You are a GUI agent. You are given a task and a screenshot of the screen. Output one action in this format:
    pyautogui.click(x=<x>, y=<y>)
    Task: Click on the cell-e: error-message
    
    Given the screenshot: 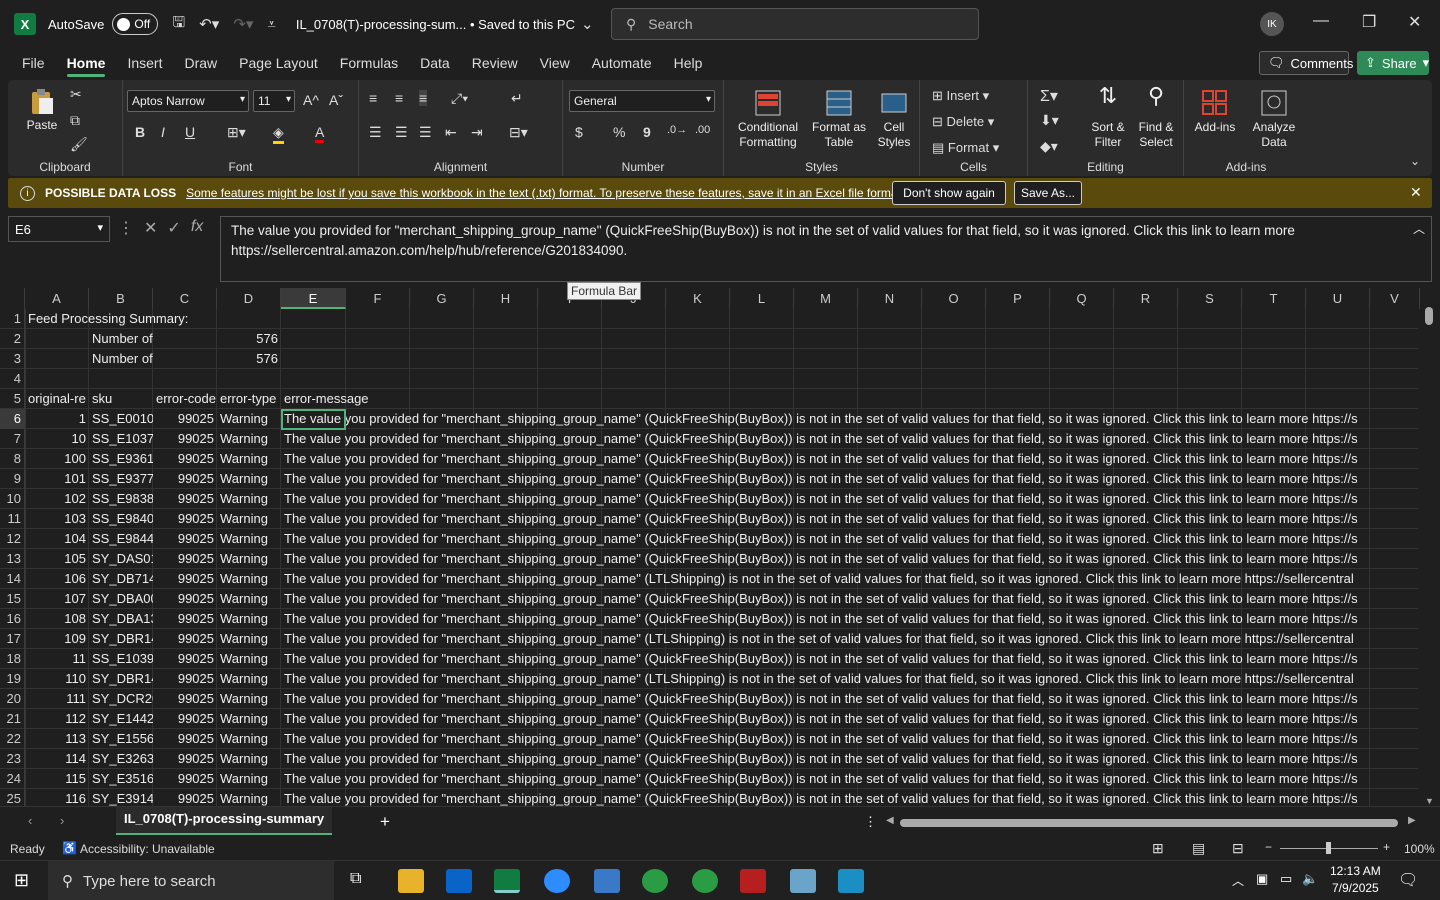 What is the action you would take?
    pyautogui.click(x=846, y=399)
    